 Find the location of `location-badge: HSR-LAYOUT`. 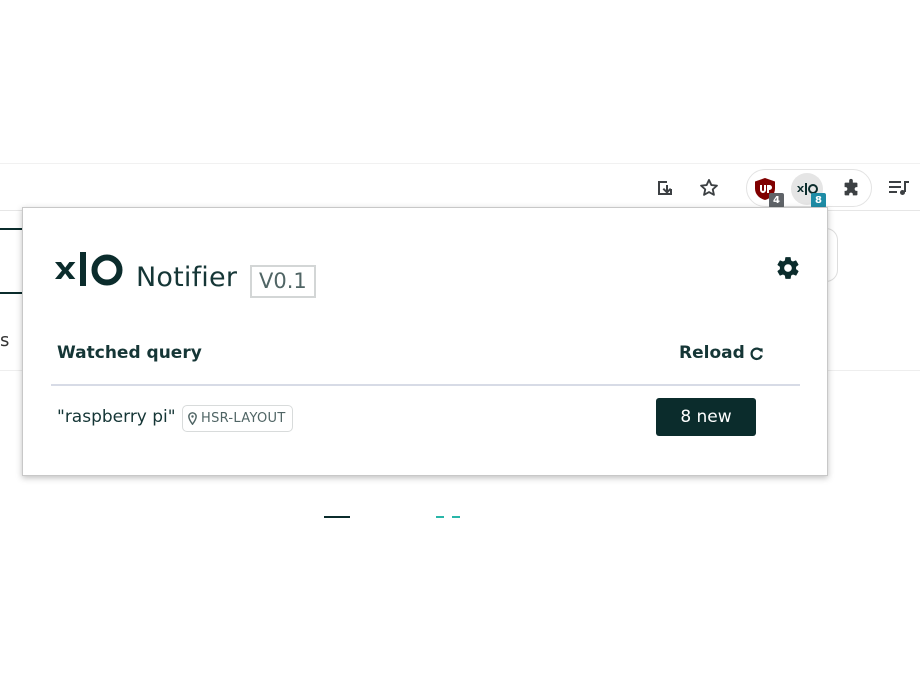

location-badge: HSR-LAYOUT is located at coordinates (237, 418).